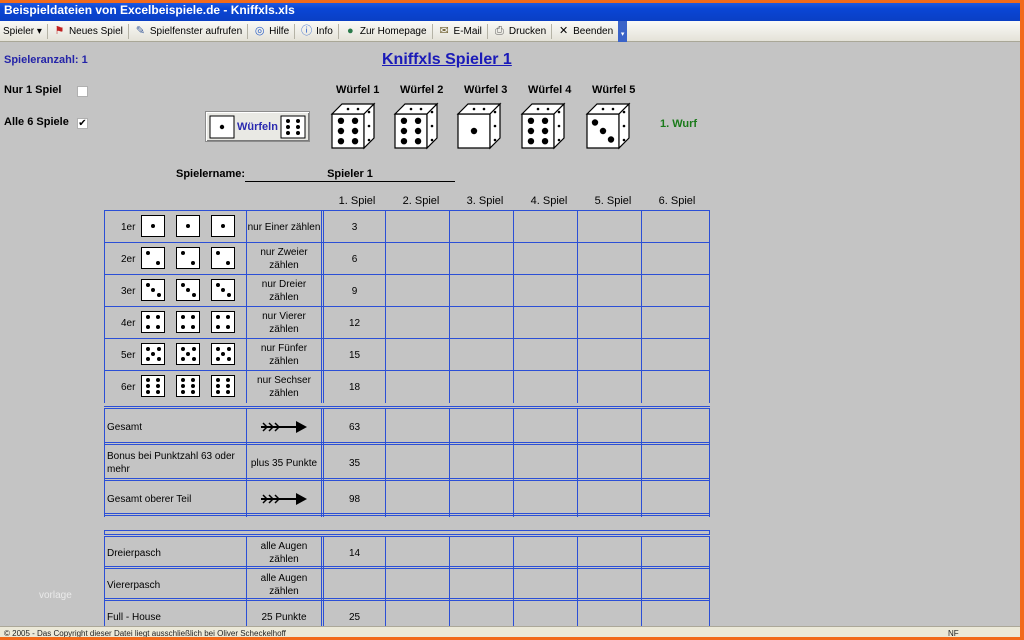 This screenshot has width=1024, height=640. Describe the element at coordinates (257, 126) in the screenshot. I see `roll-dice-button: Würfeln` at that location.